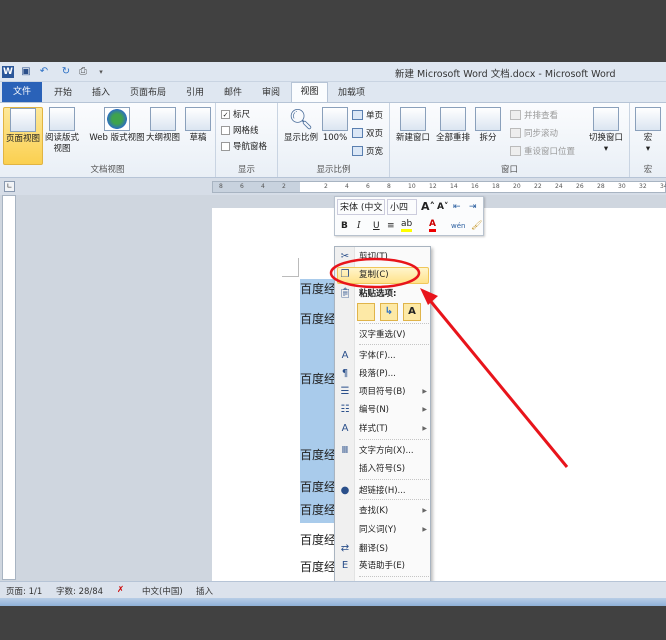 This screenshot has height=640, width=666. Describe the element at coordinates (120, 590) in the screenshot. I see `proofing-icon: ✗` at that location.